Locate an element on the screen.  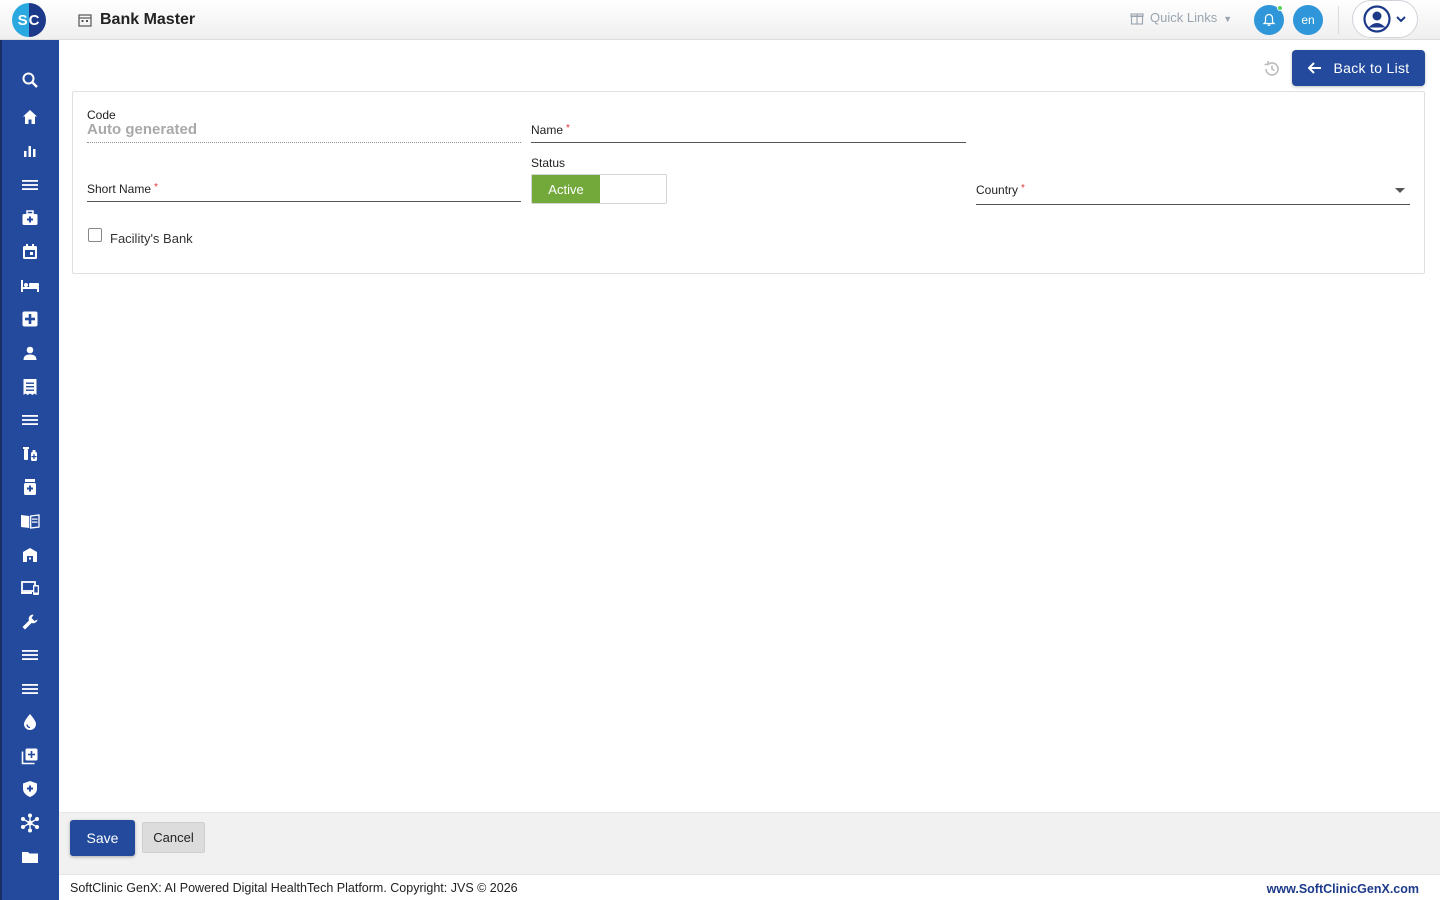
name-label: Name * is located at coordinates (550, 130).